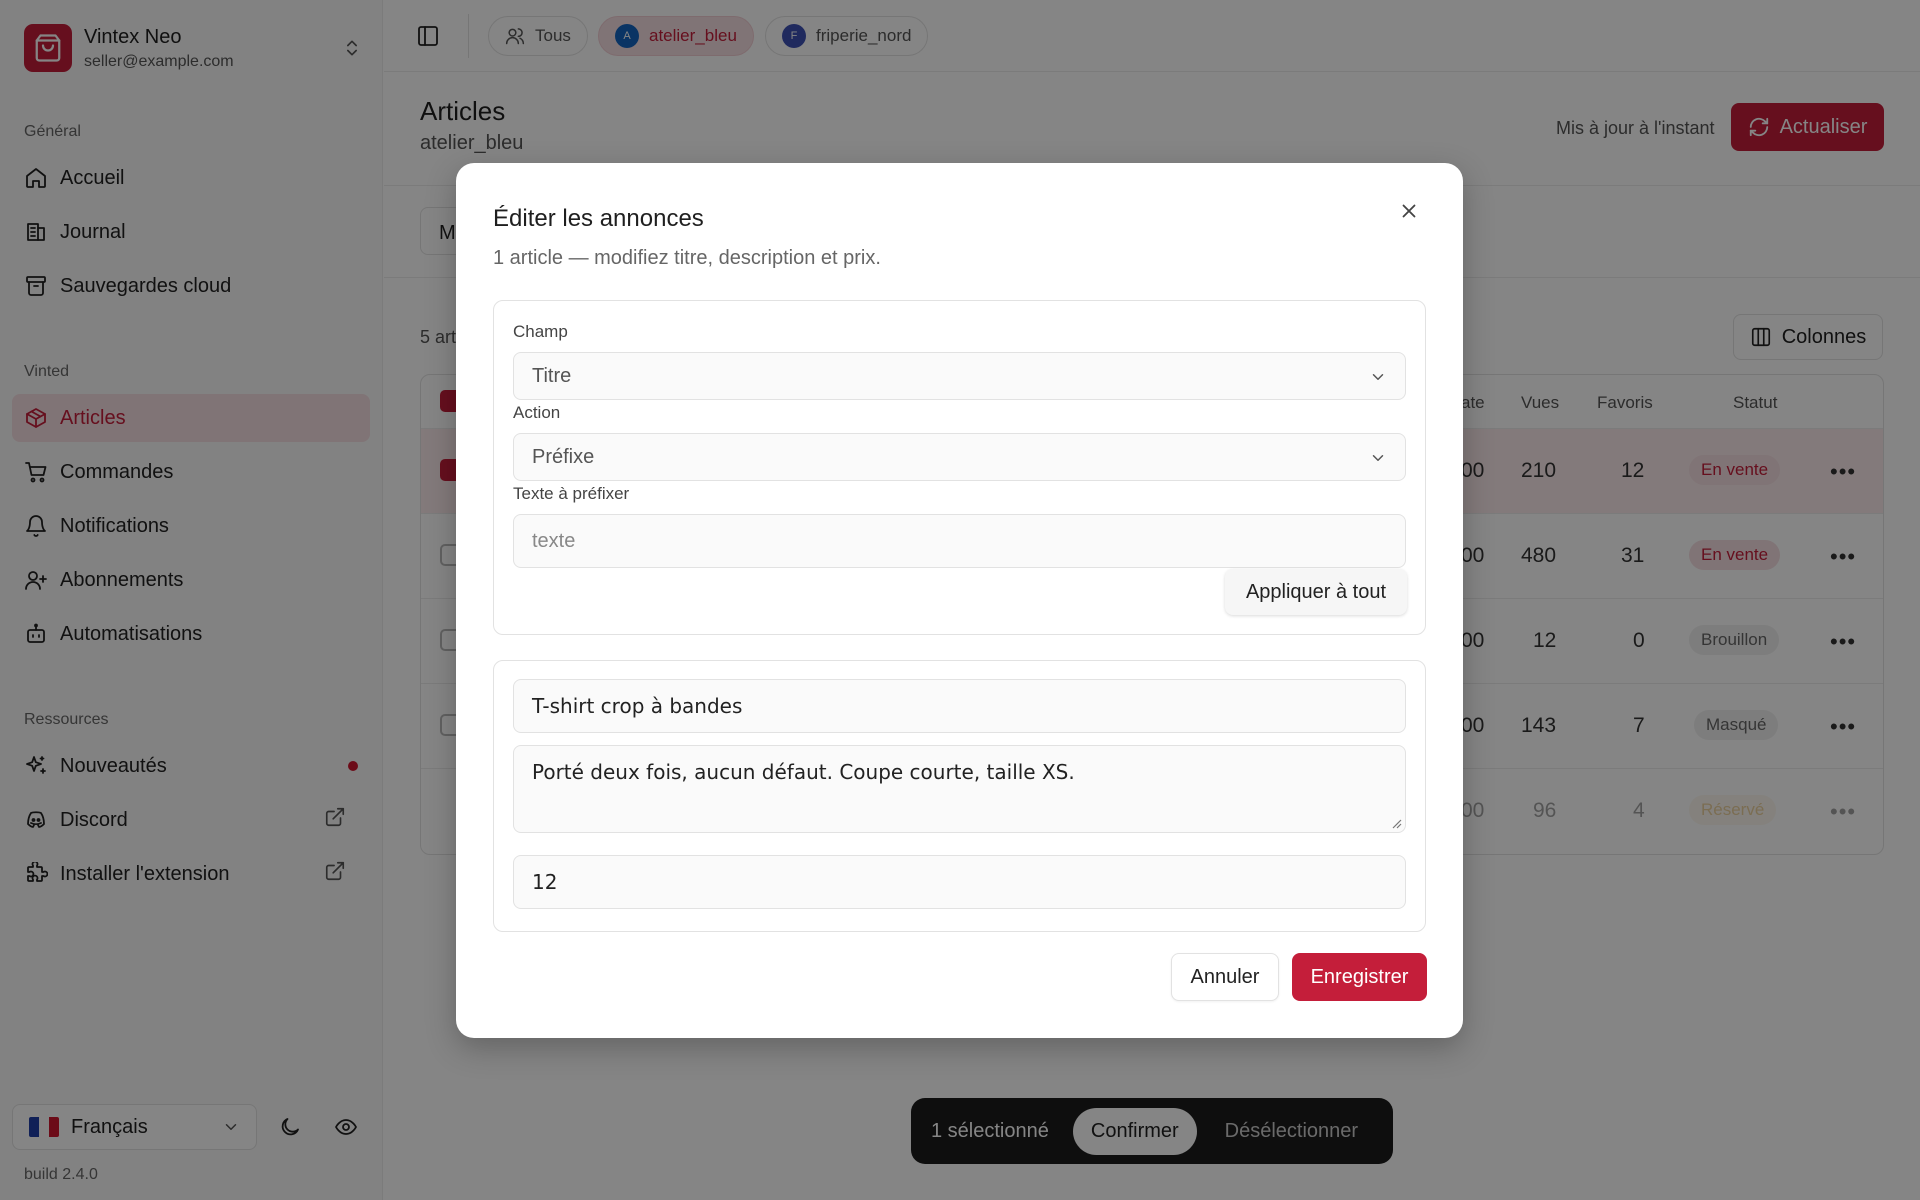 Image resolution: width=1920 pixels, height=1200 pixels. What do you see at coordinates (1316, 592) in the screenshot?
I see `apply-to-all-button: Appliquer à tout` at bounding box center [1316, 592].